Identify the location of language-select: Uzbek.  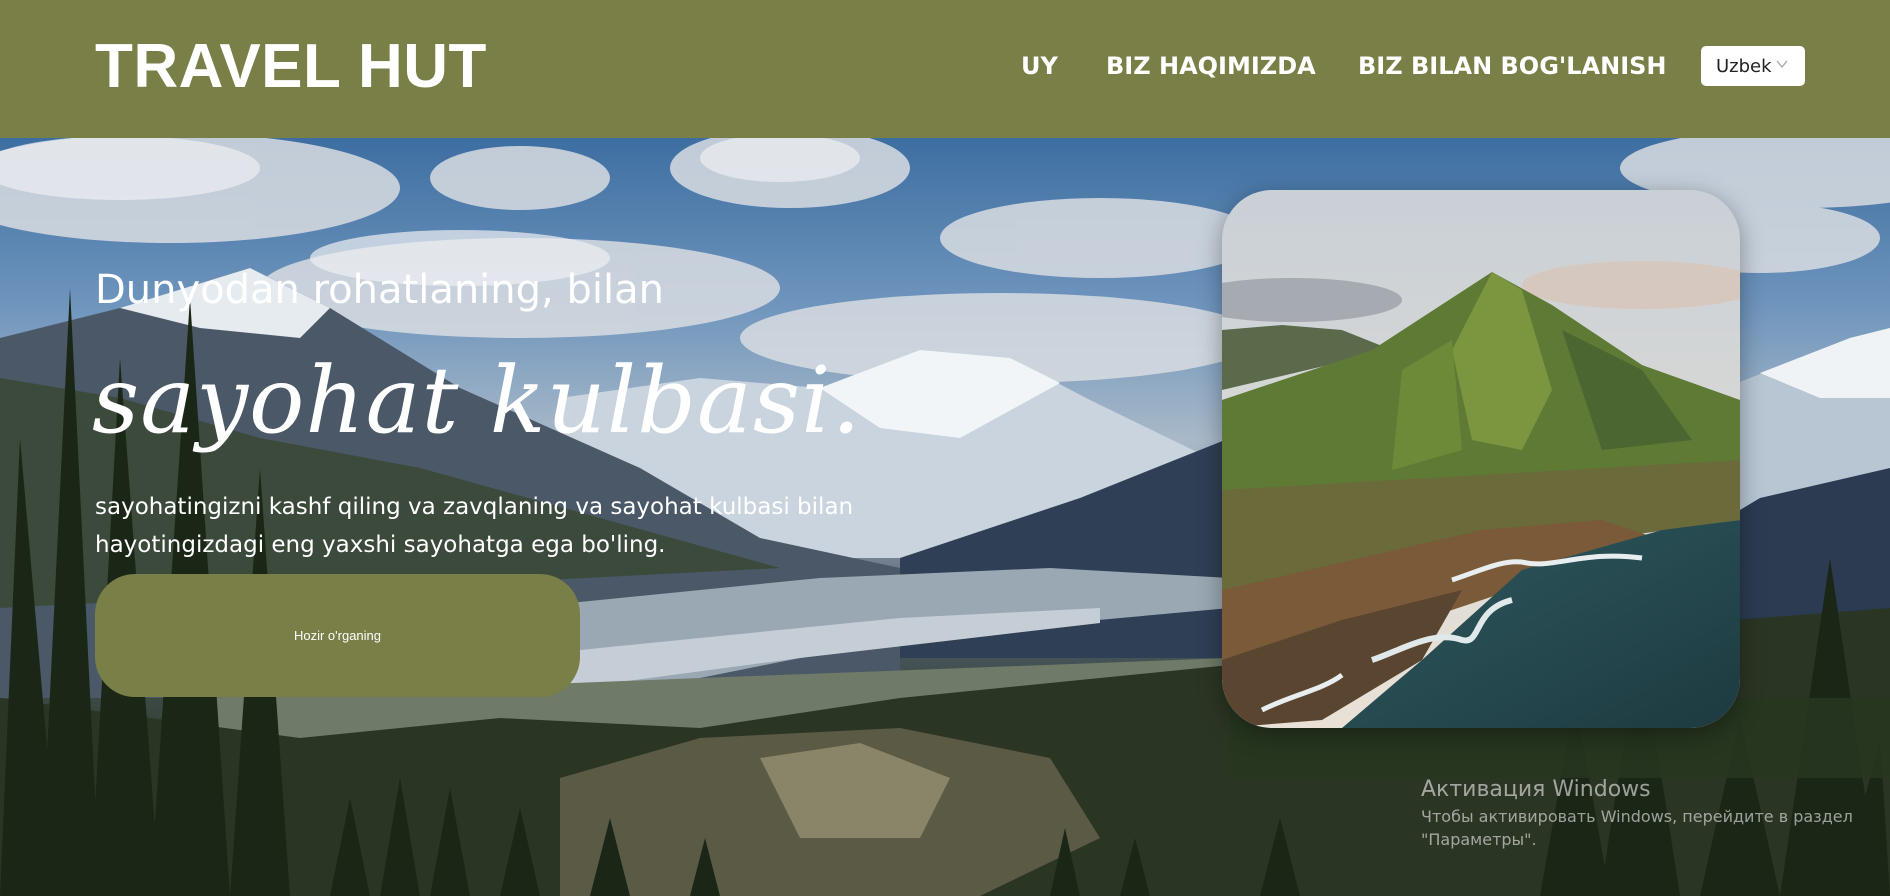
(1753, 66).